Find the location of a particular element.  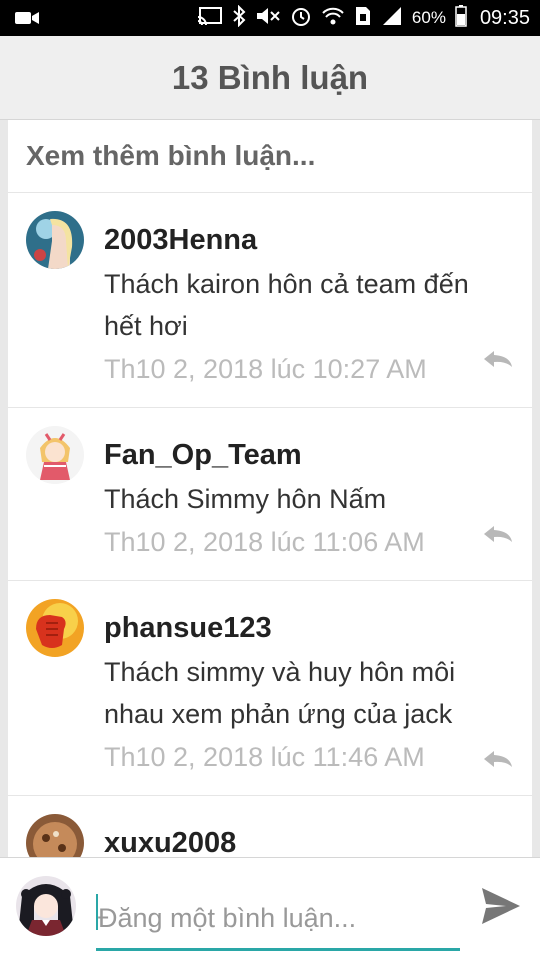

battery-percent: 60% is located at coordinates (428, 17).